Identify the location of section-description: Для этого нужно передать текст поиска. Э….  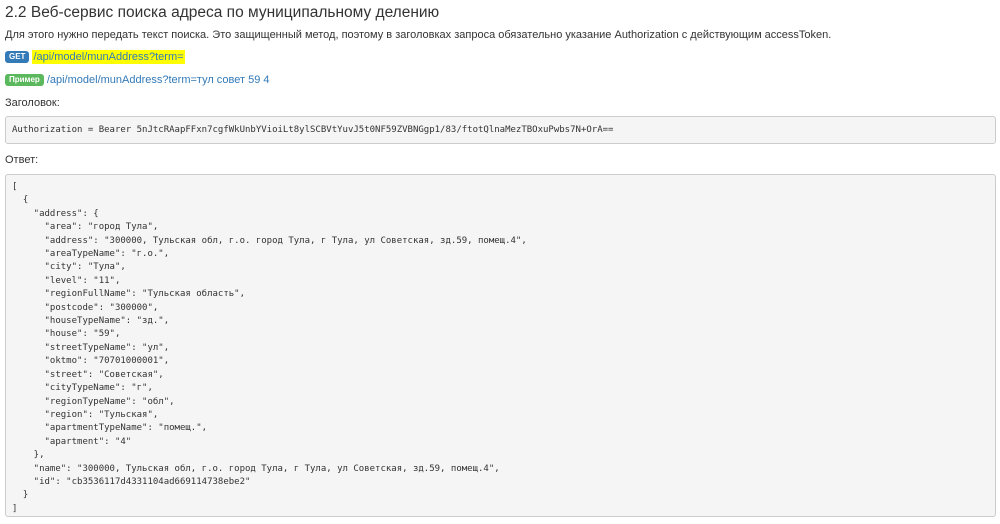
(418, 35).